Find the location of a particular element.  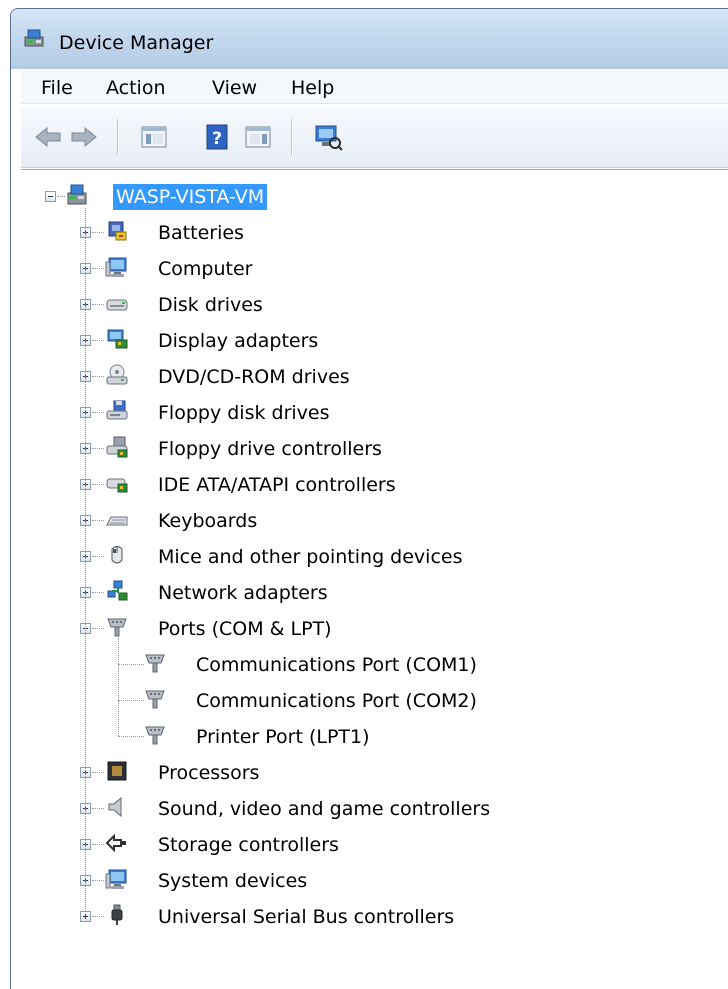

tree-item-label: Network adapters is located at coordinates (243, 593).